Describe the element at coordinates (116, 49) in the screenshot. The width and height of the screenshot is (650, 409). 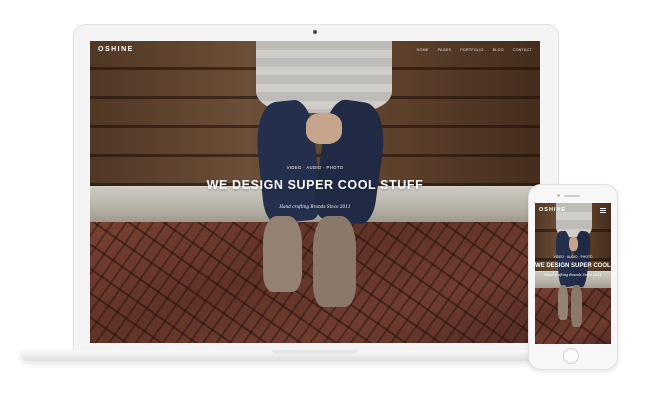
I see `site-logo: OSHINE` at that location.